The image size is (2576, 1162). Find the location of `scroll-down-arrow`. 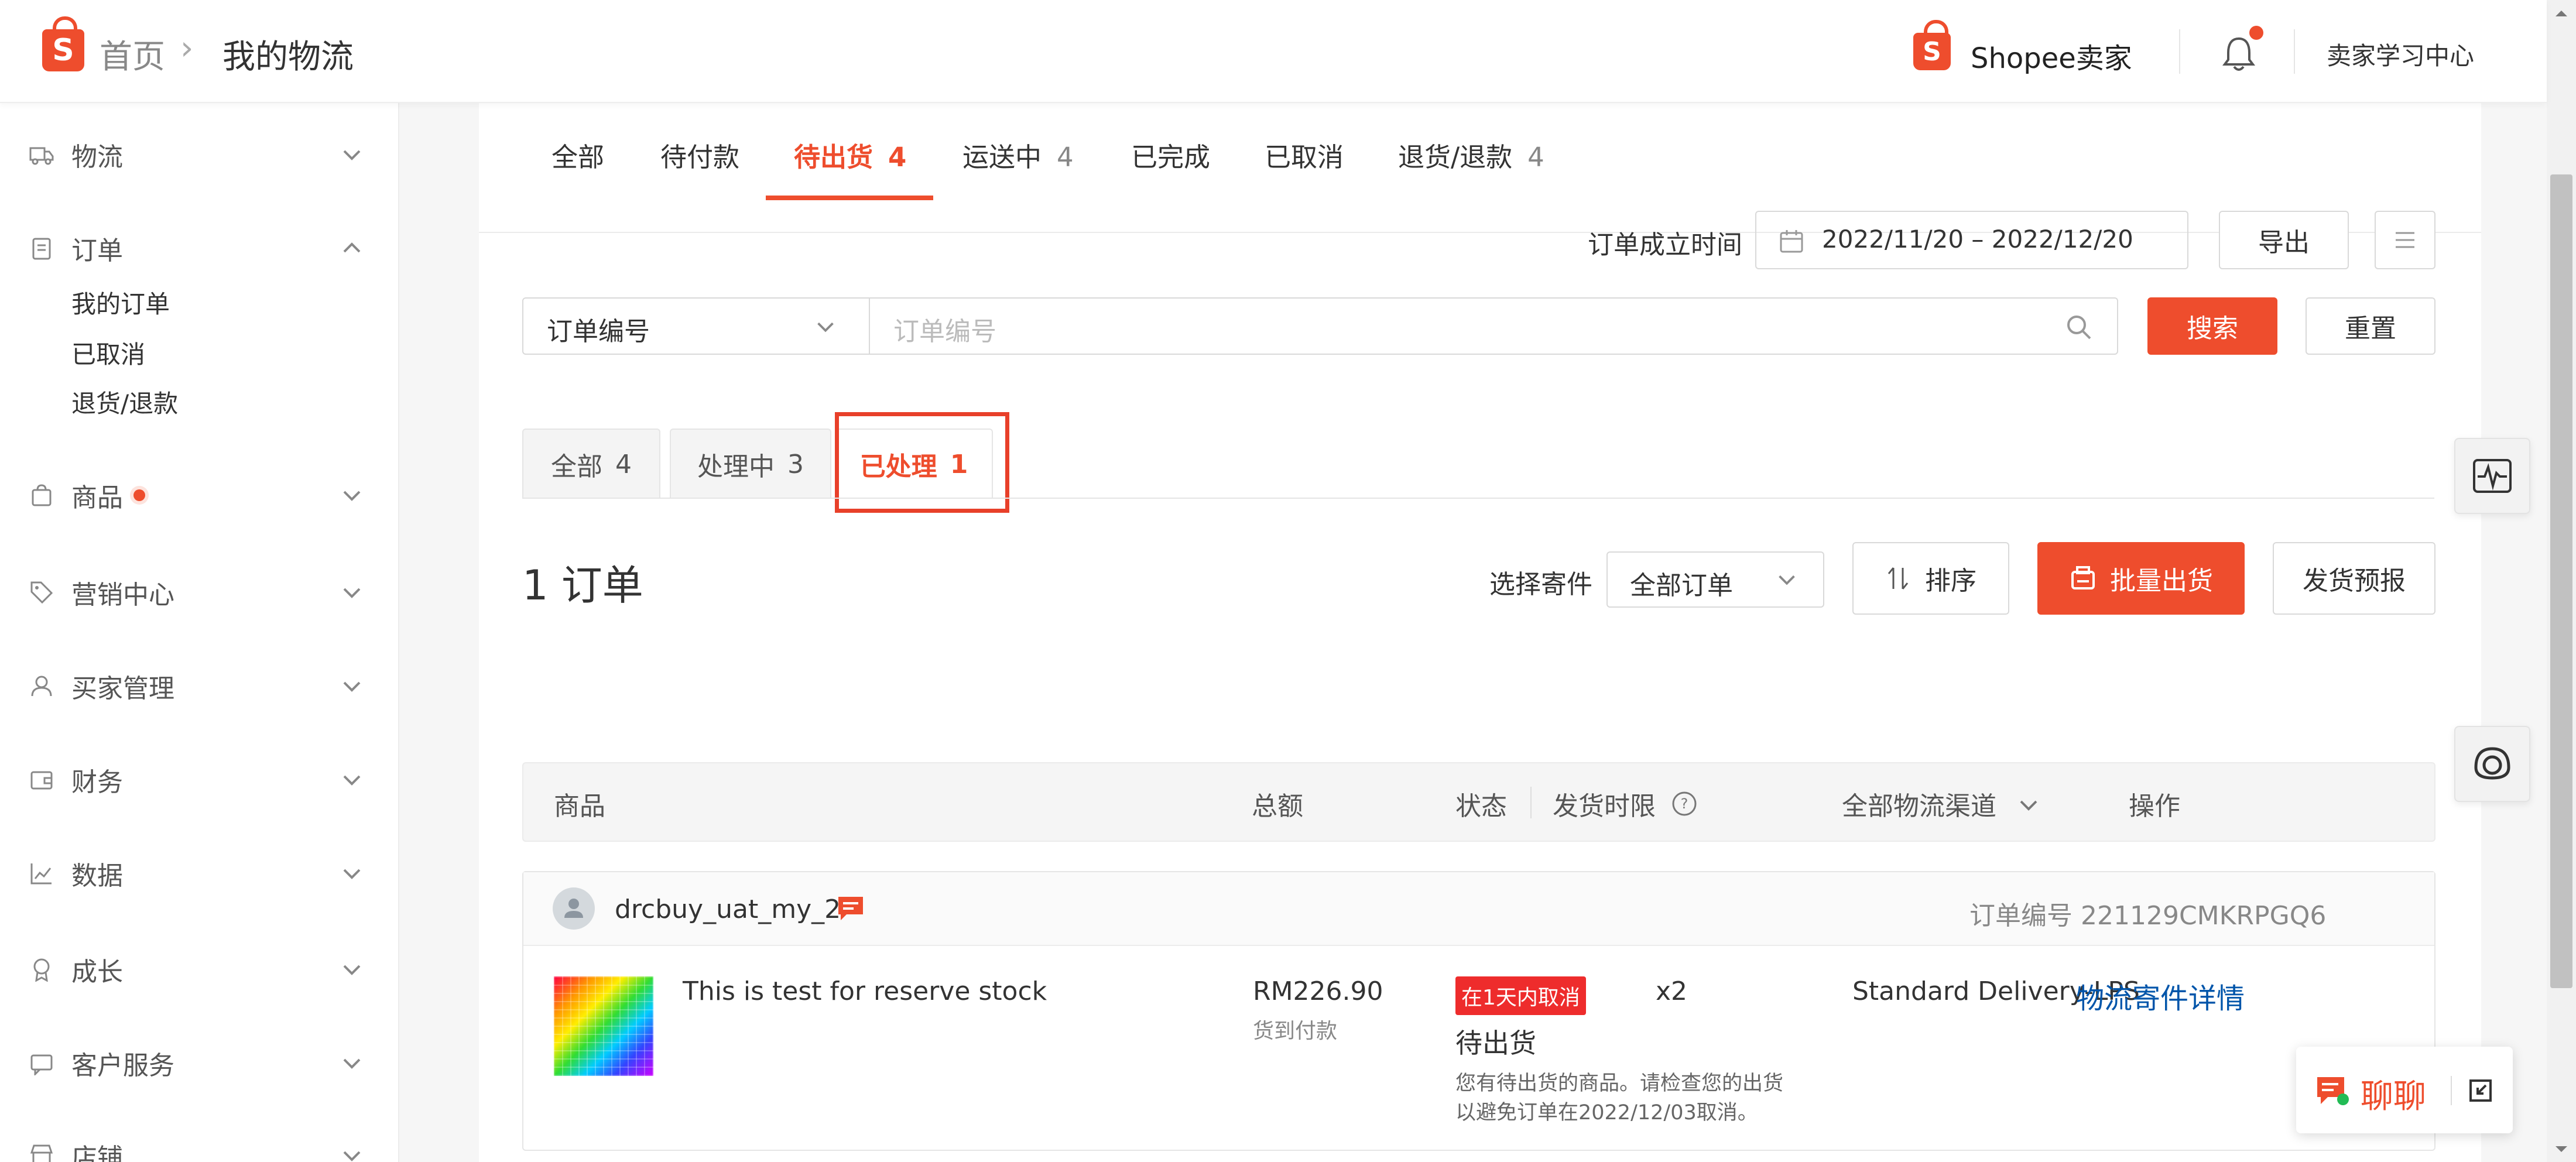

scroll-down-arrow is located at coordinates (2561, 1149).